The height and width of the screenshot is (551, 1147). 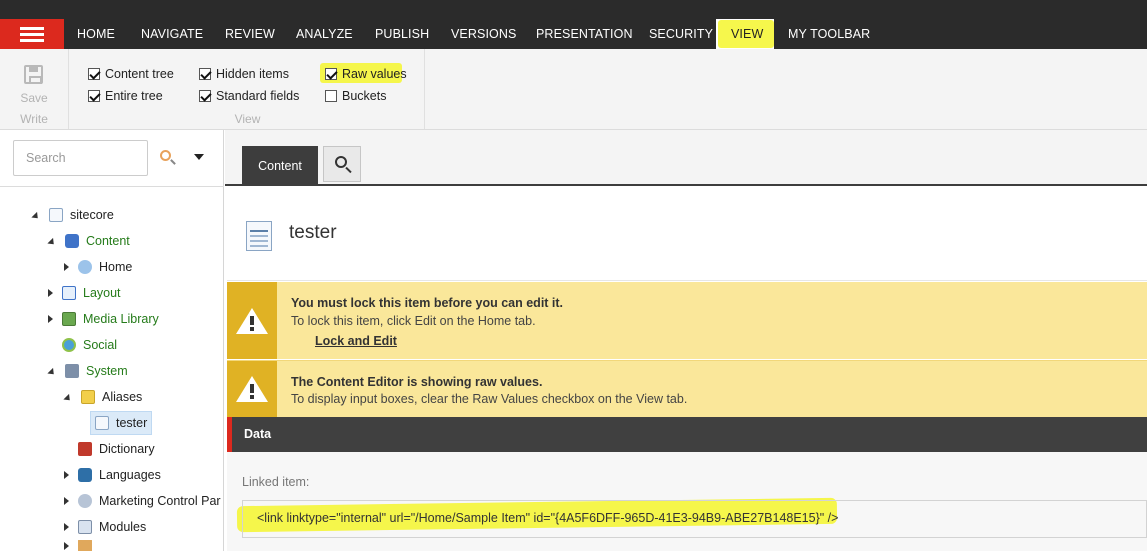 I want to click on tree-item-system: System, so click(x=87, y=371).